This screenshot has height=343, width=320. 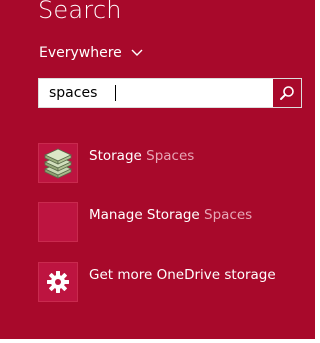 I want to click on gear-icon, so click(x=58, y=282).